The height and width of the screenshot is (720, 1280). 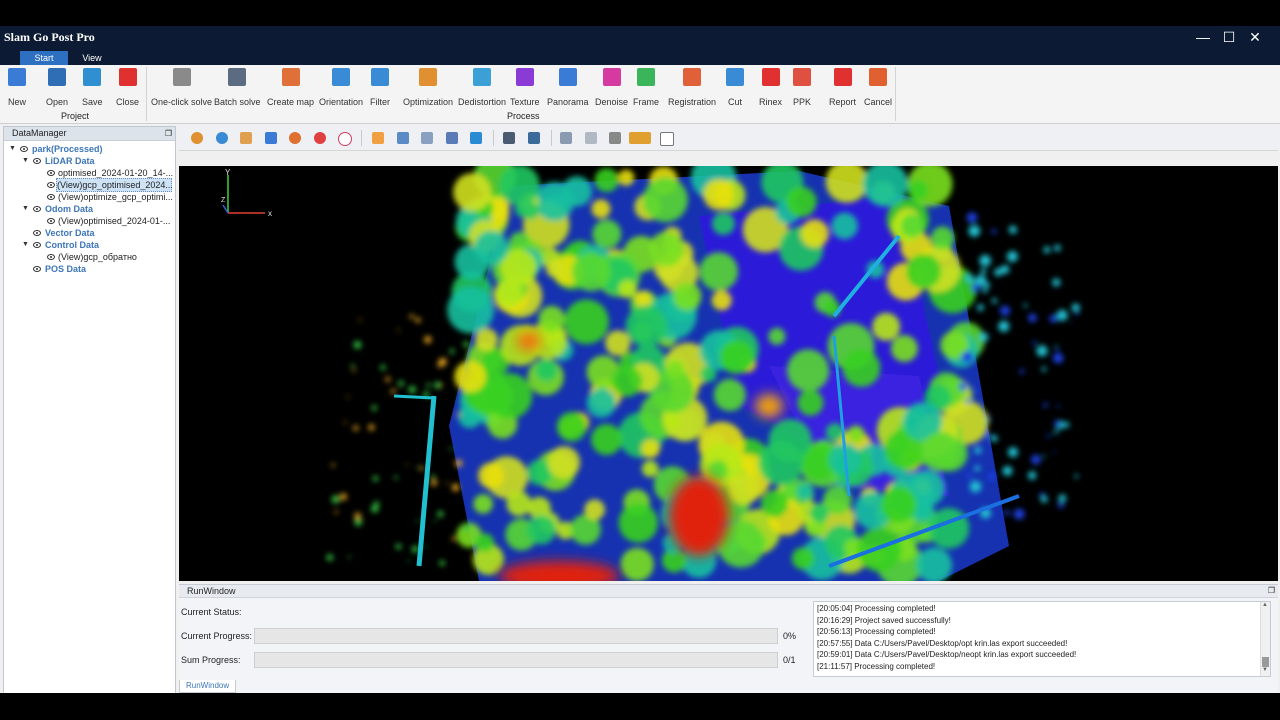 What do you see at coordinates (509, 138) in the screenshot?
I see `clip-icon` at bounding box center [509, 138].